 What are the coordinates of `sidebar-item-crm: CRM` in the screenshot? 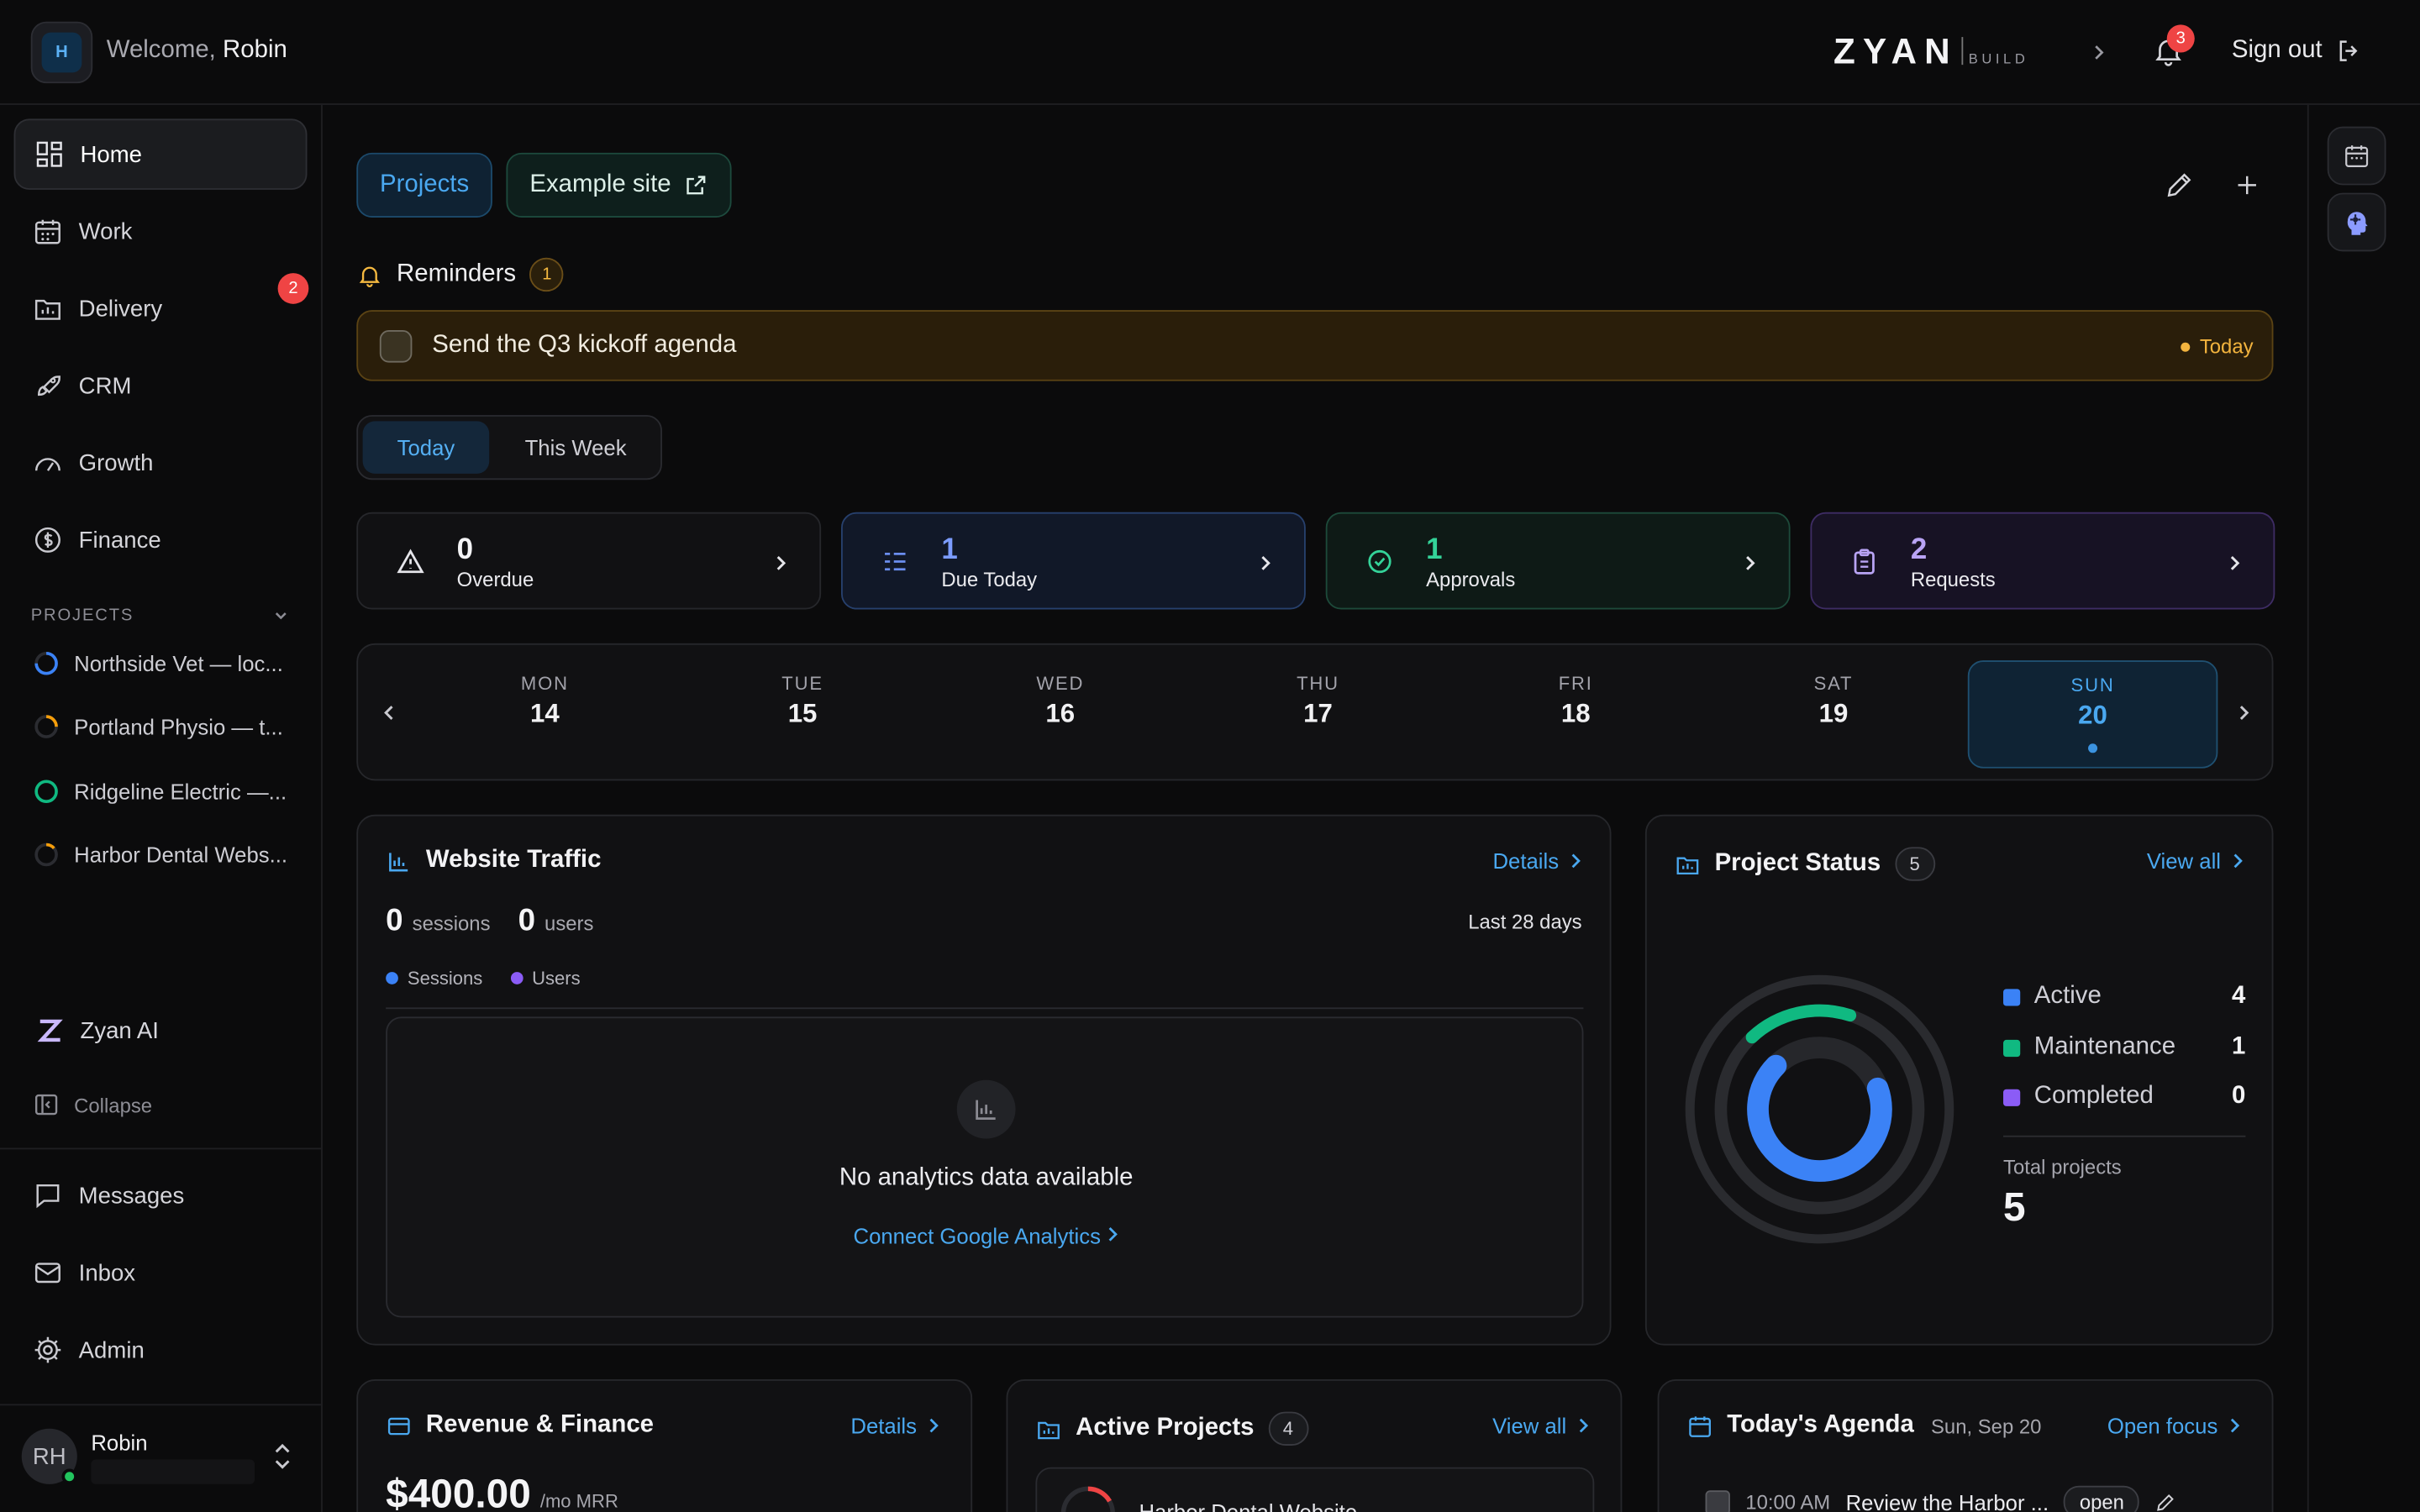 It's located at (161, 385).